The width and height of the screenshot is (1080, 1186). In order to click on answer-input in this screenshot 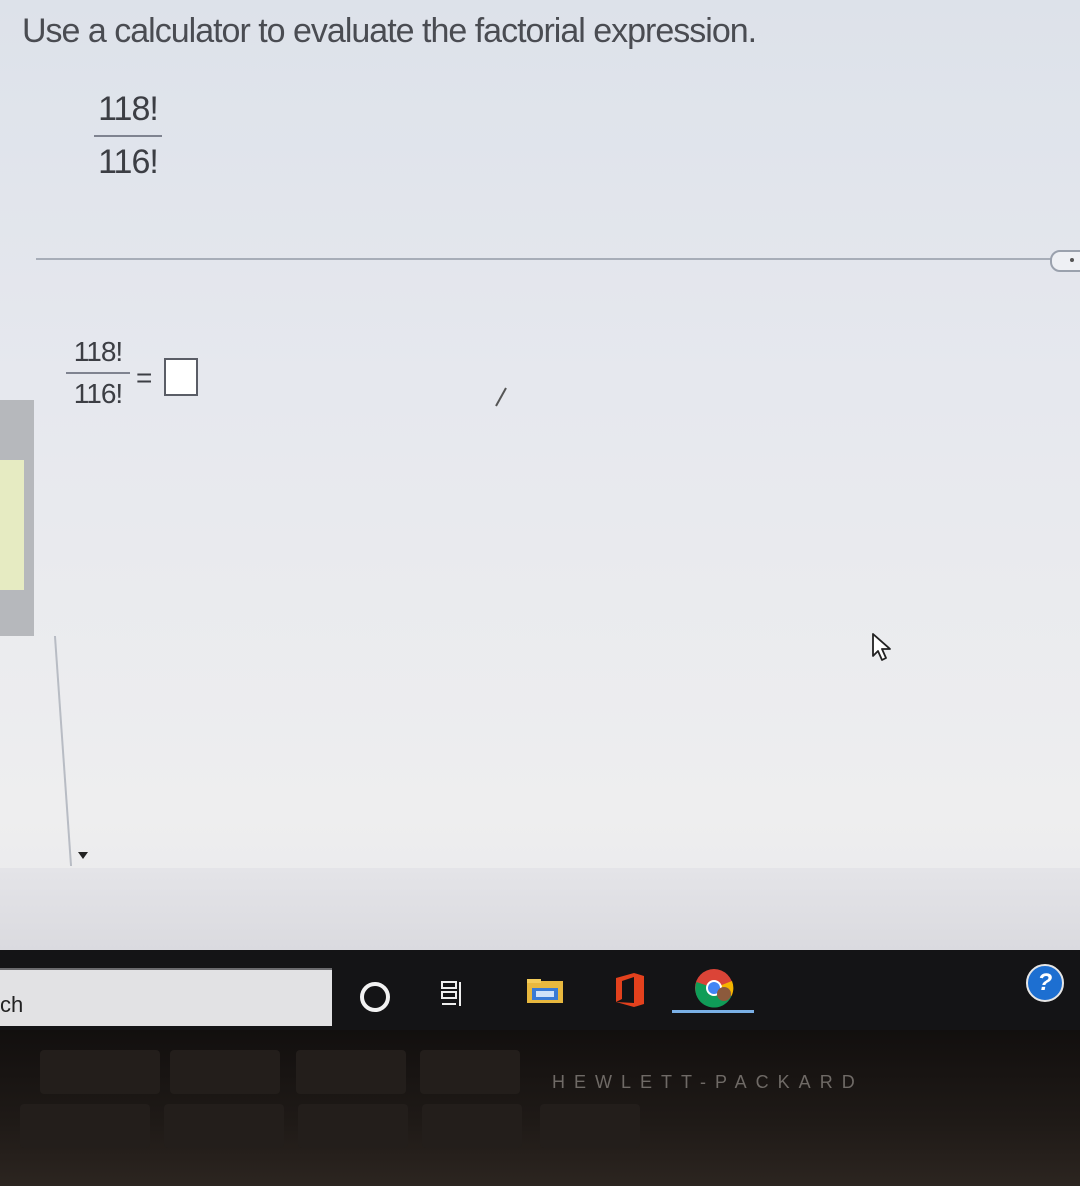, I will do `click(181, 377)`.